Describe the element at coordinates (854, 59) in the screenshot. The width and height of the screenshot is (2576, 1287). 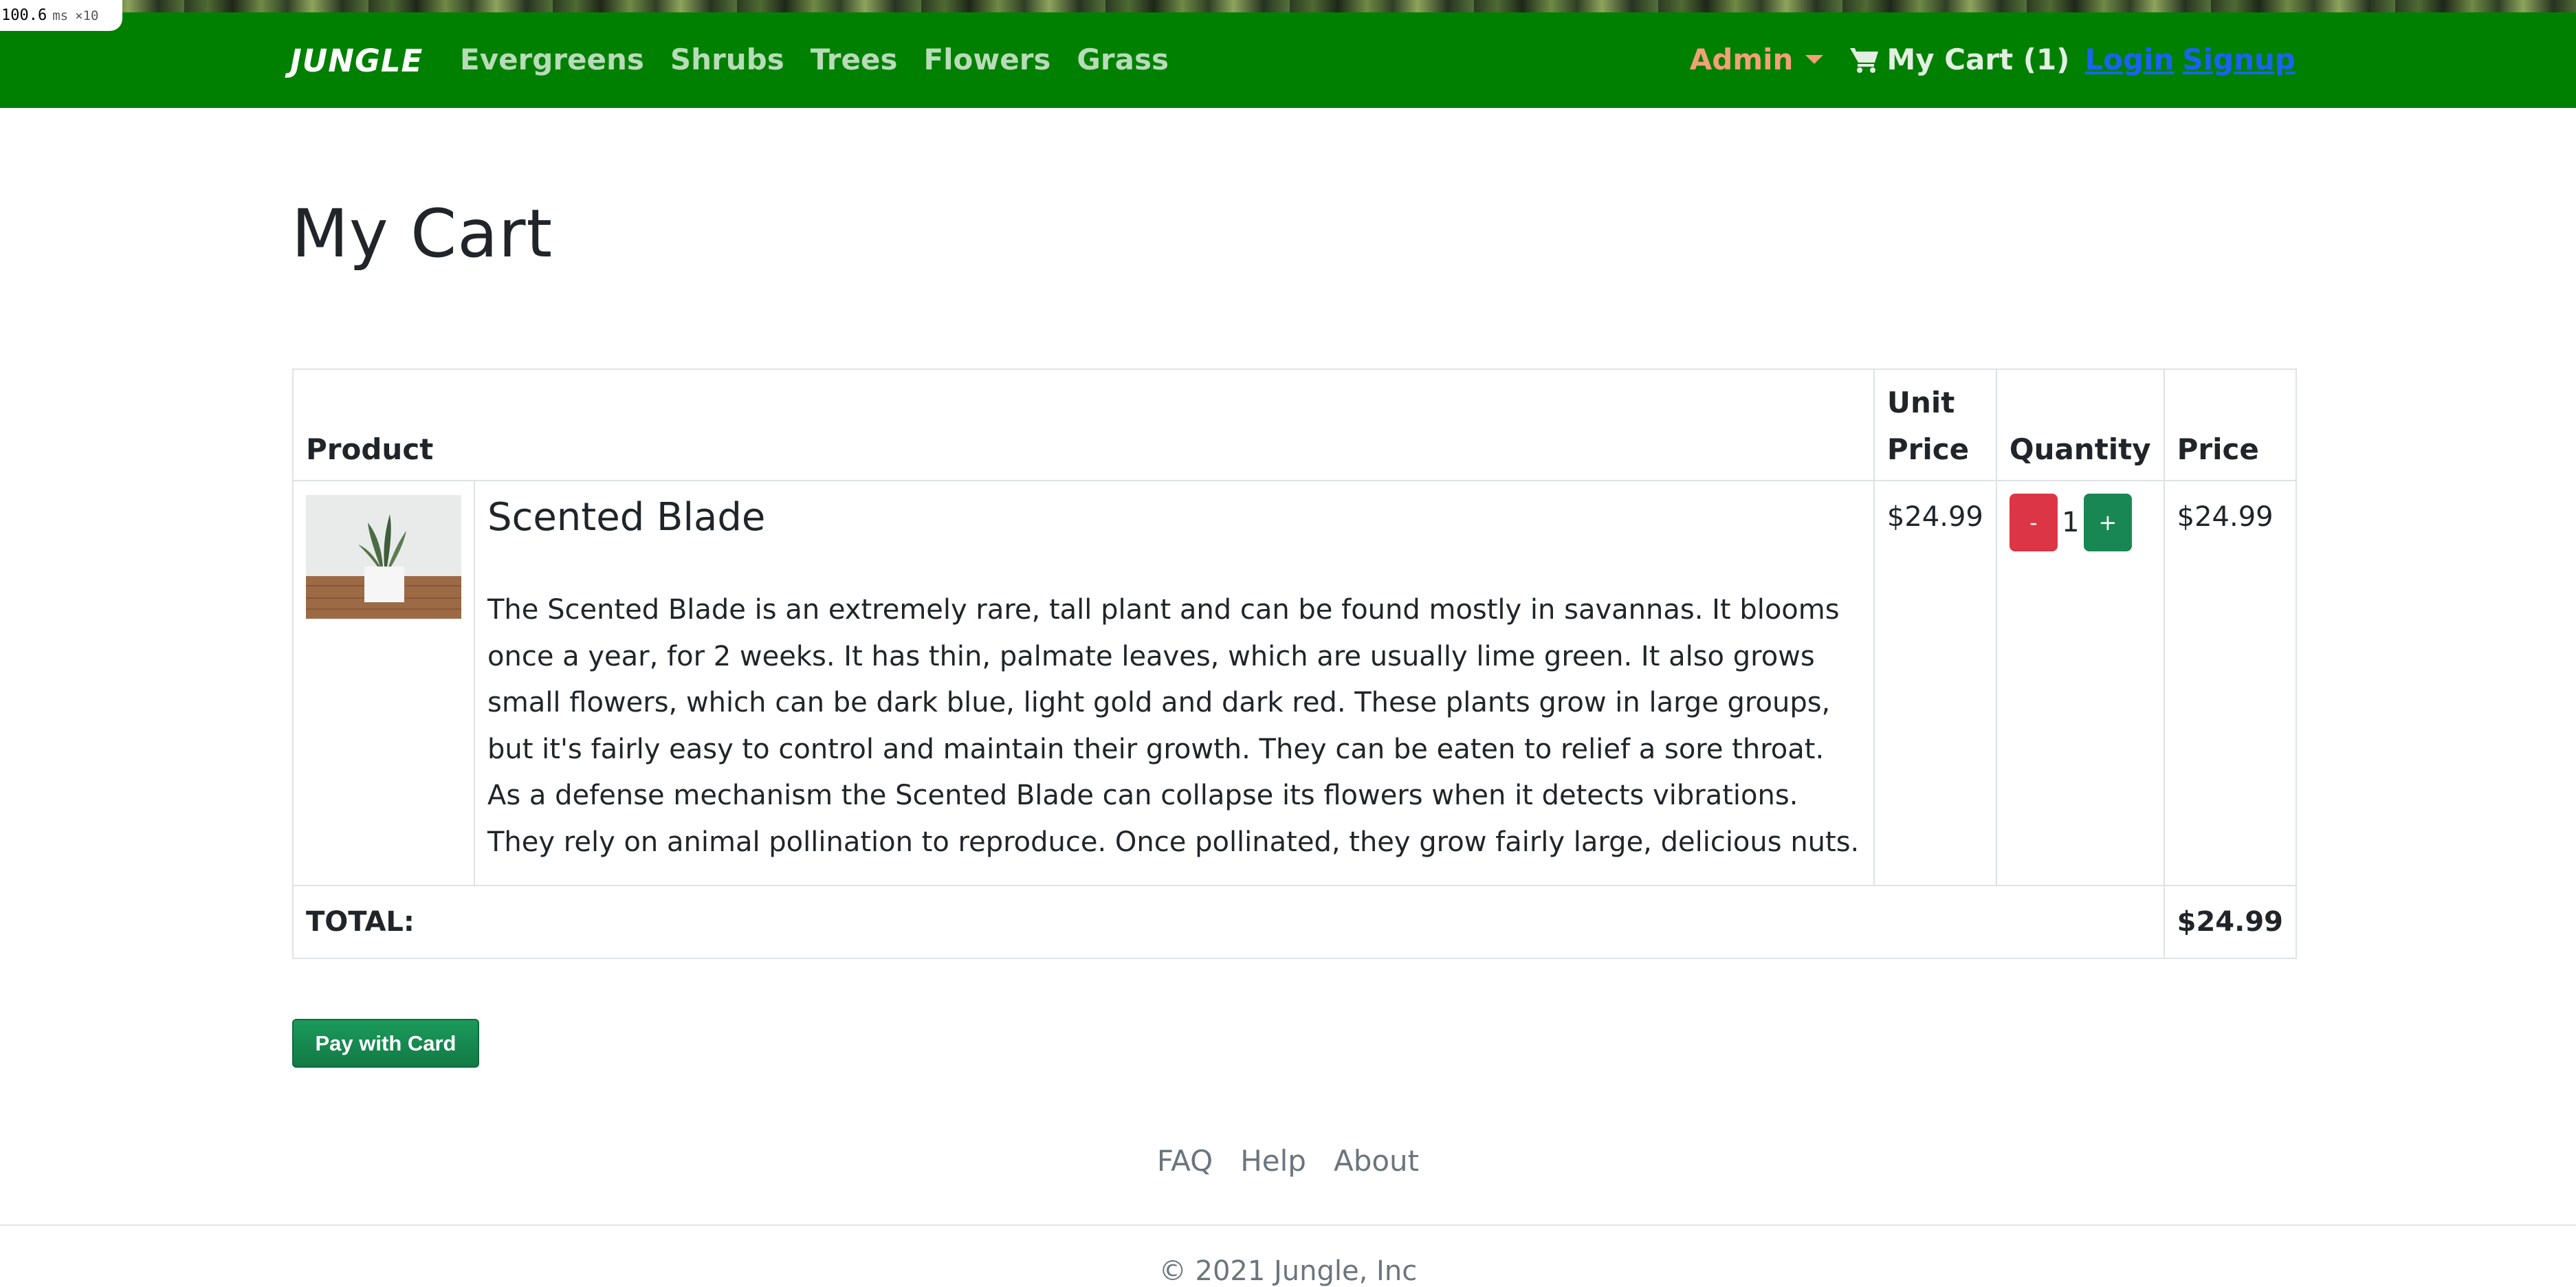
I see `nav-link-trees: Trees` at that location.